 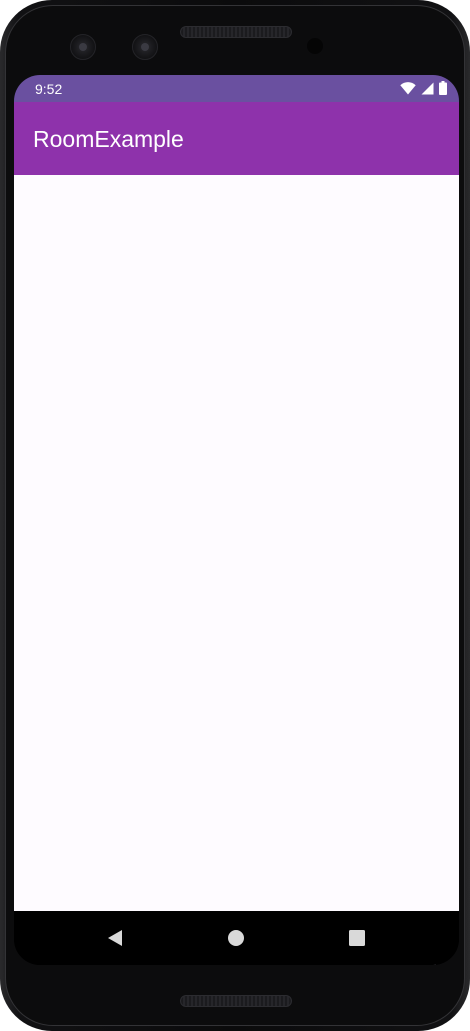 What do you see at coordinates (236, 138) in the screenshot?
I see `app-bar: RoomExample` at bounding box center [236, 138].